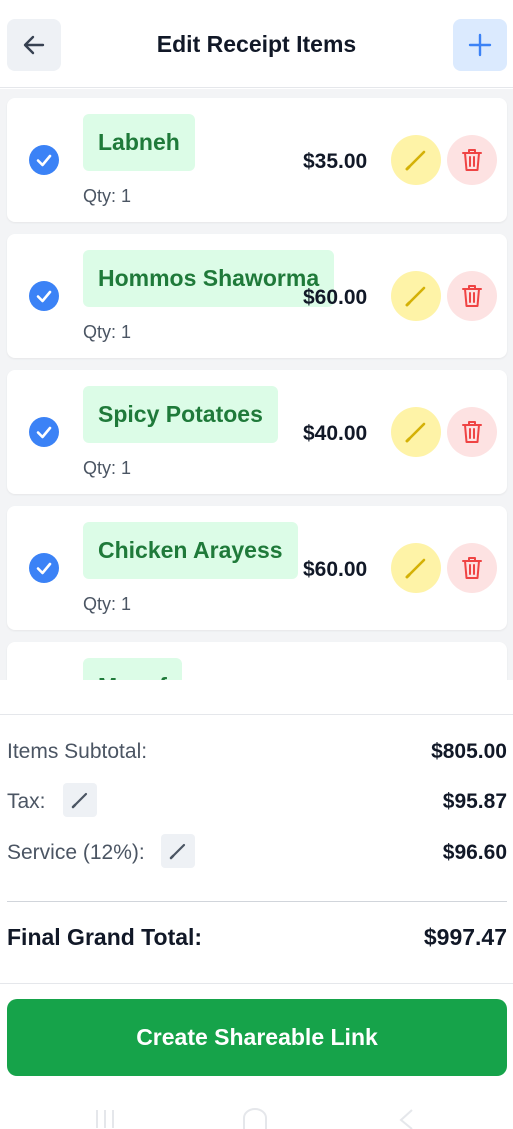 The height and width of the screenshot is (1129, 513). What do you see at coordinates (335, 161) in the screenshot?
I see `item-price: $35.00` at bounding box center [335, 161].